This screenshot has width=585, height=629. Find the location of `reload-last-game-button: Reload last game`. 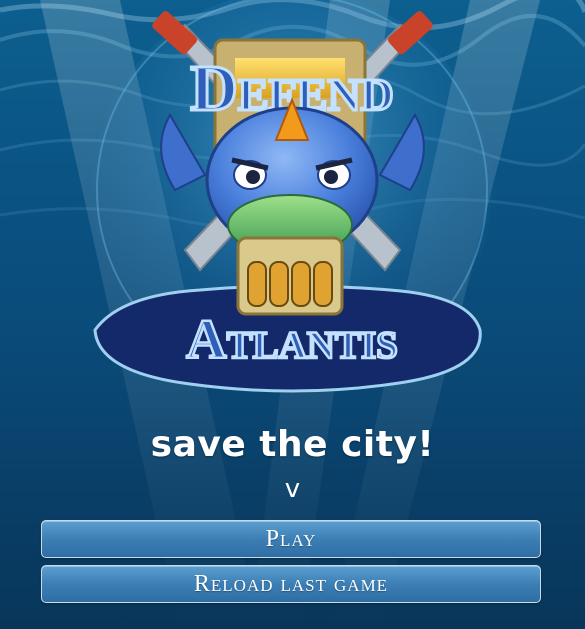

reload-last-game-button: Reload last game is located at coordinates (291, 584).